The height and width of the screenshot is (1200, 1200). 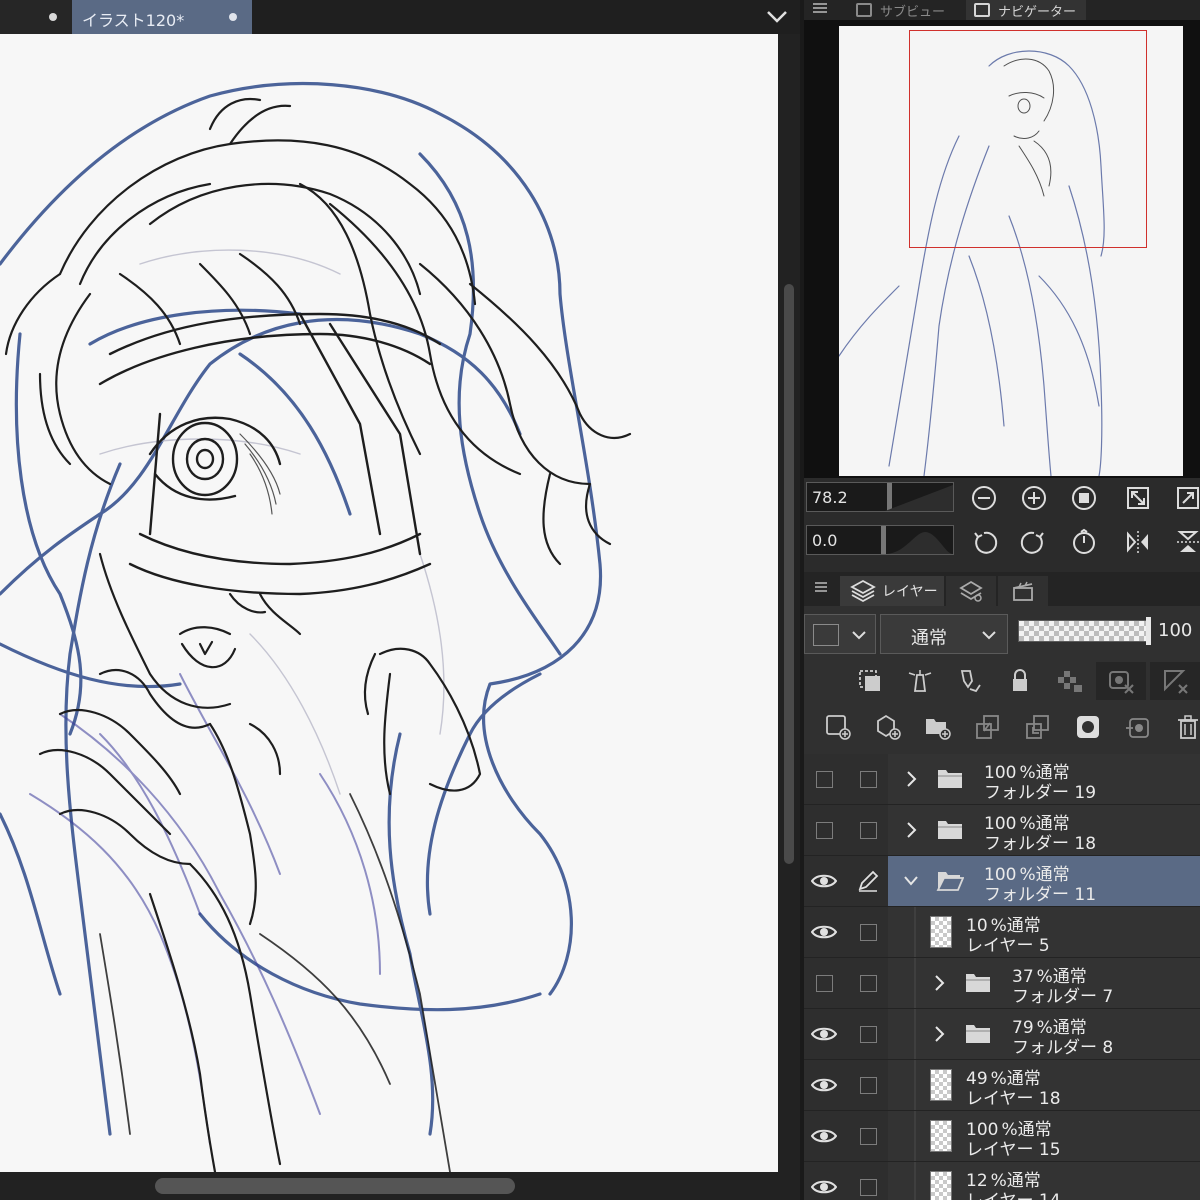 What do you see at coordinates (1121, 681) in the screenshot?
I see `enable-mask-button` at bounding box center [1121, 681].